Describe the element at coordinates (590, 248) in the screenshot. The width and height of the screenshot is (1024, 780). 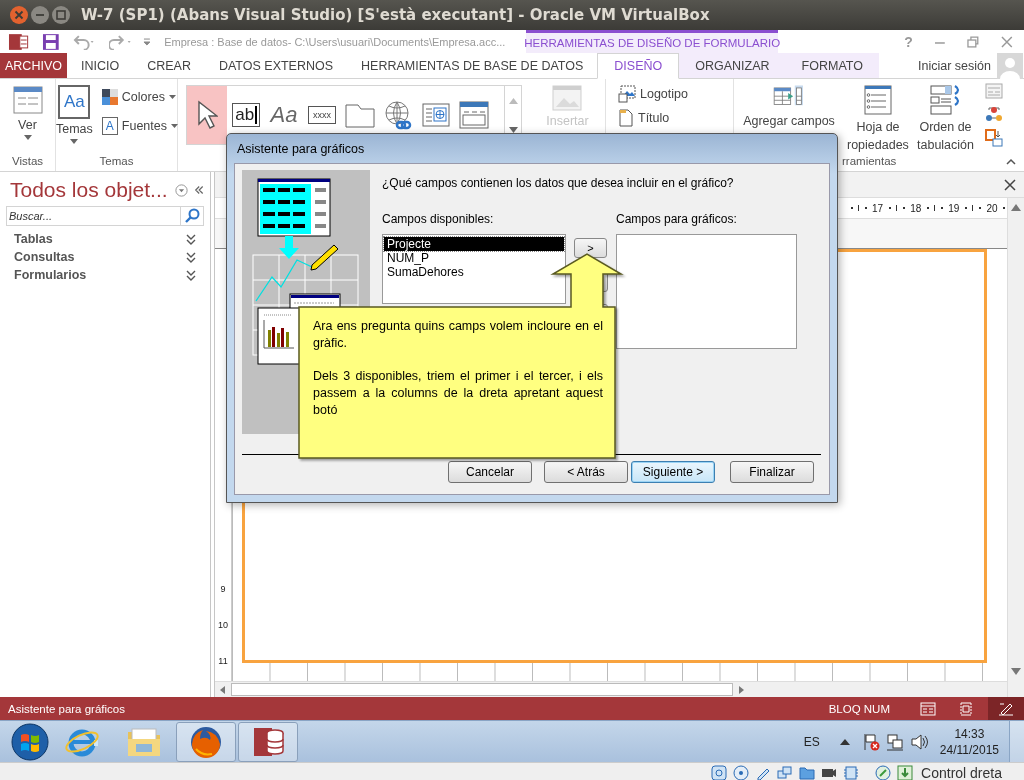
I see `add-field-button: >` at that location.